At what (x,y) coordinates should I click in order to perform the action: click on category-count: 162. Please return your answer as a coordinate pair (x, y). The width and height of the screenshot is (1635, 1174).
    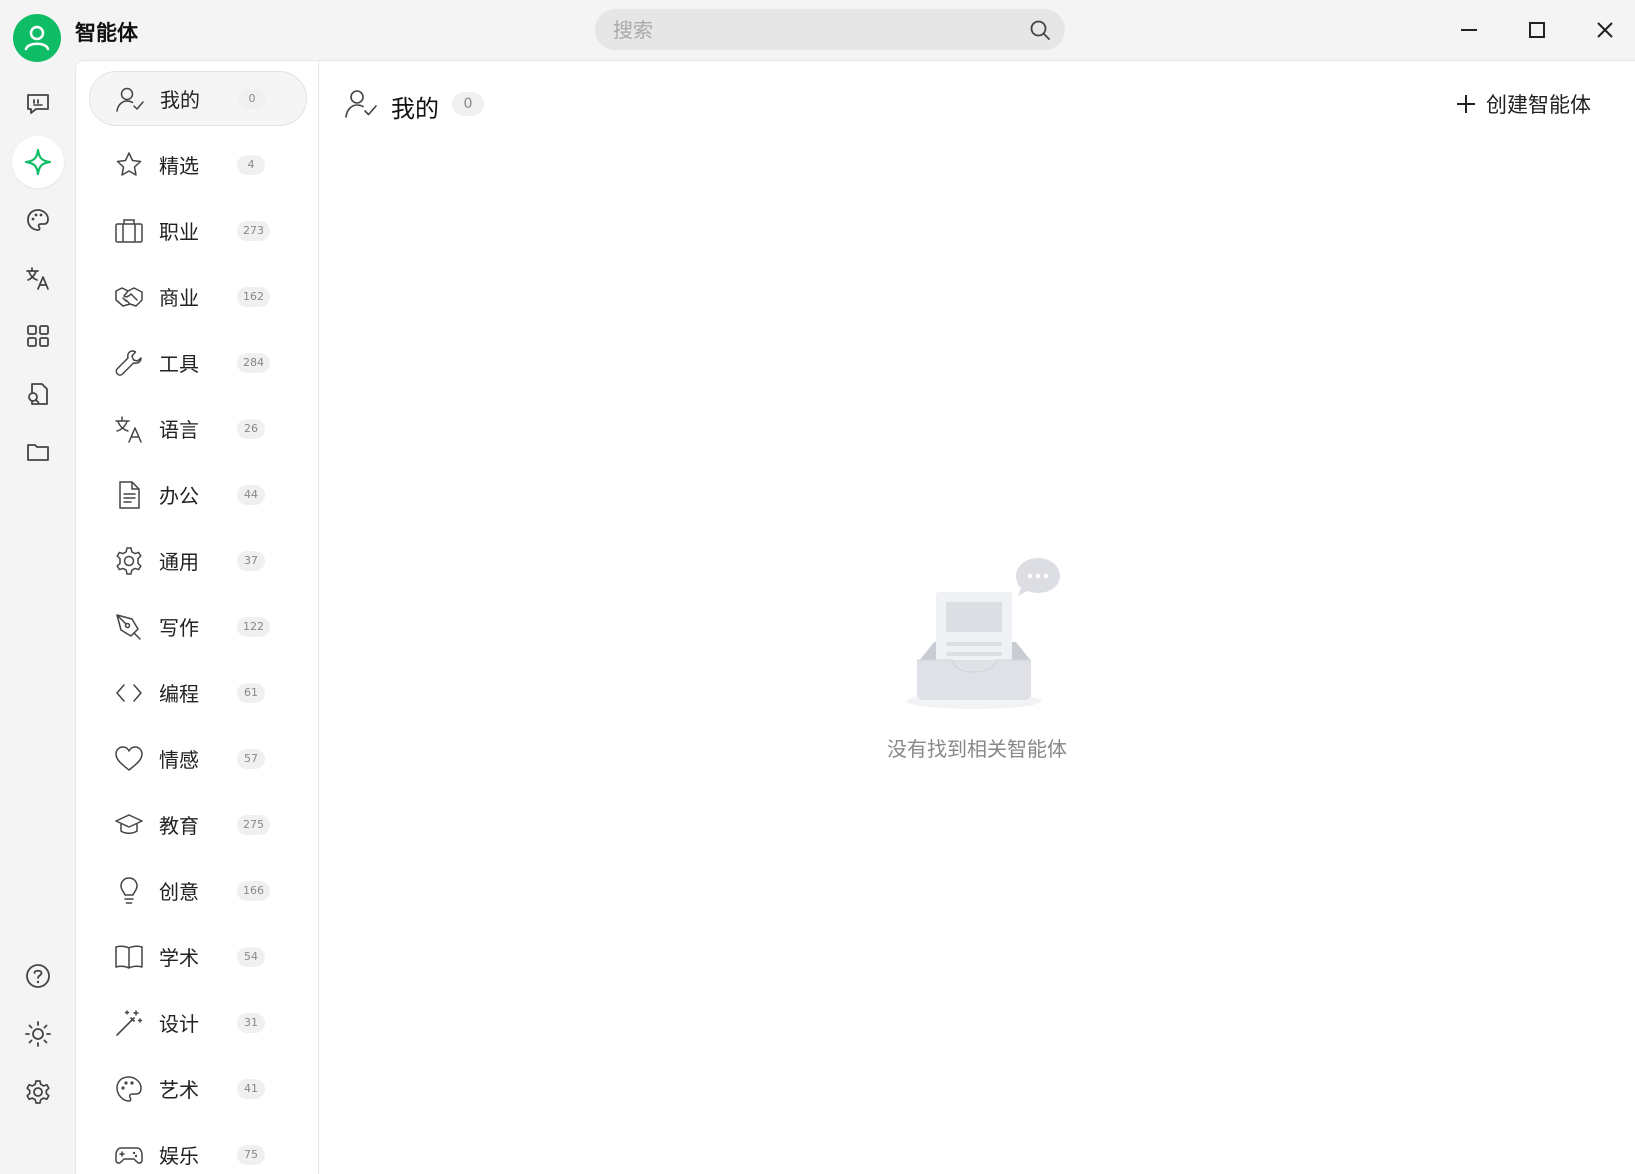
    Looking at the image, I should click on (253, 296).